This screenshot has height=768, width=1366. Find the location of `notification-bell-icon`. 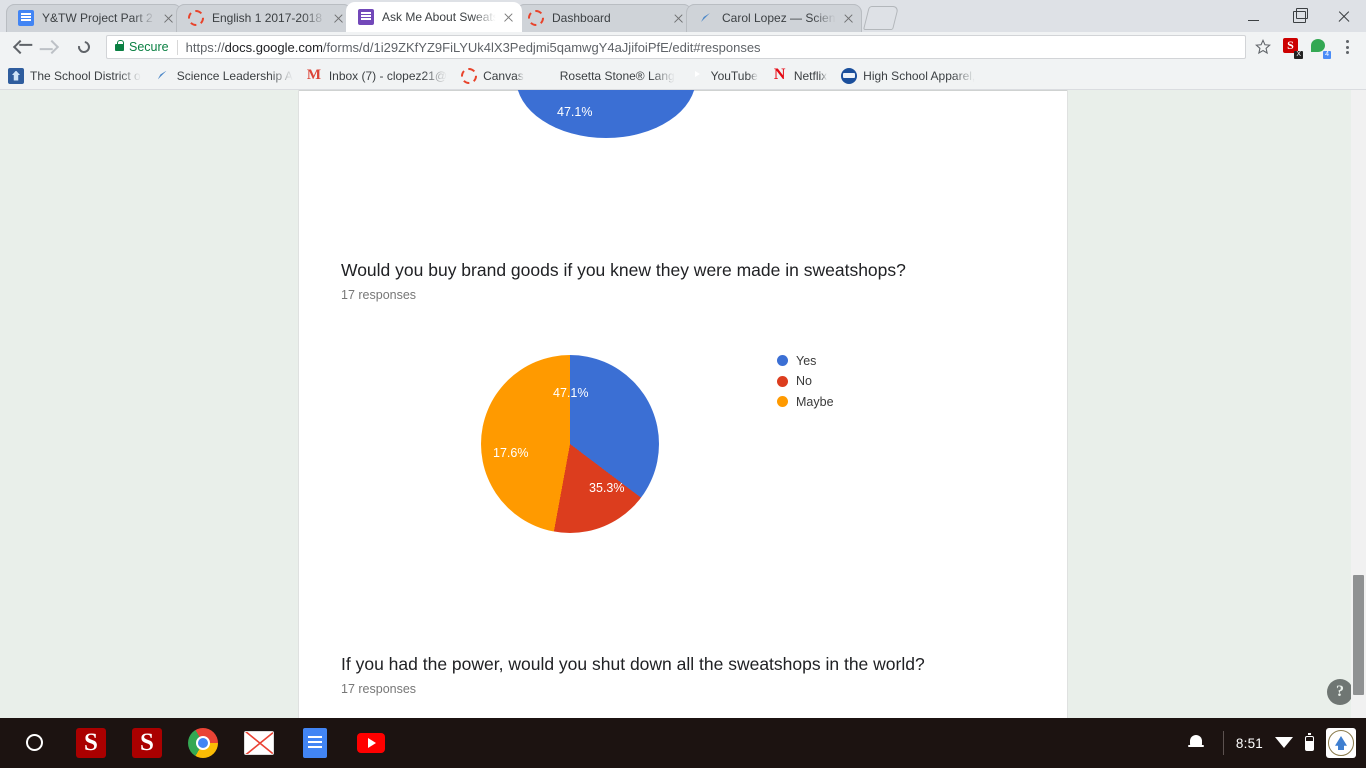

notification-bell-icon is located at coordinates (1196, 743).